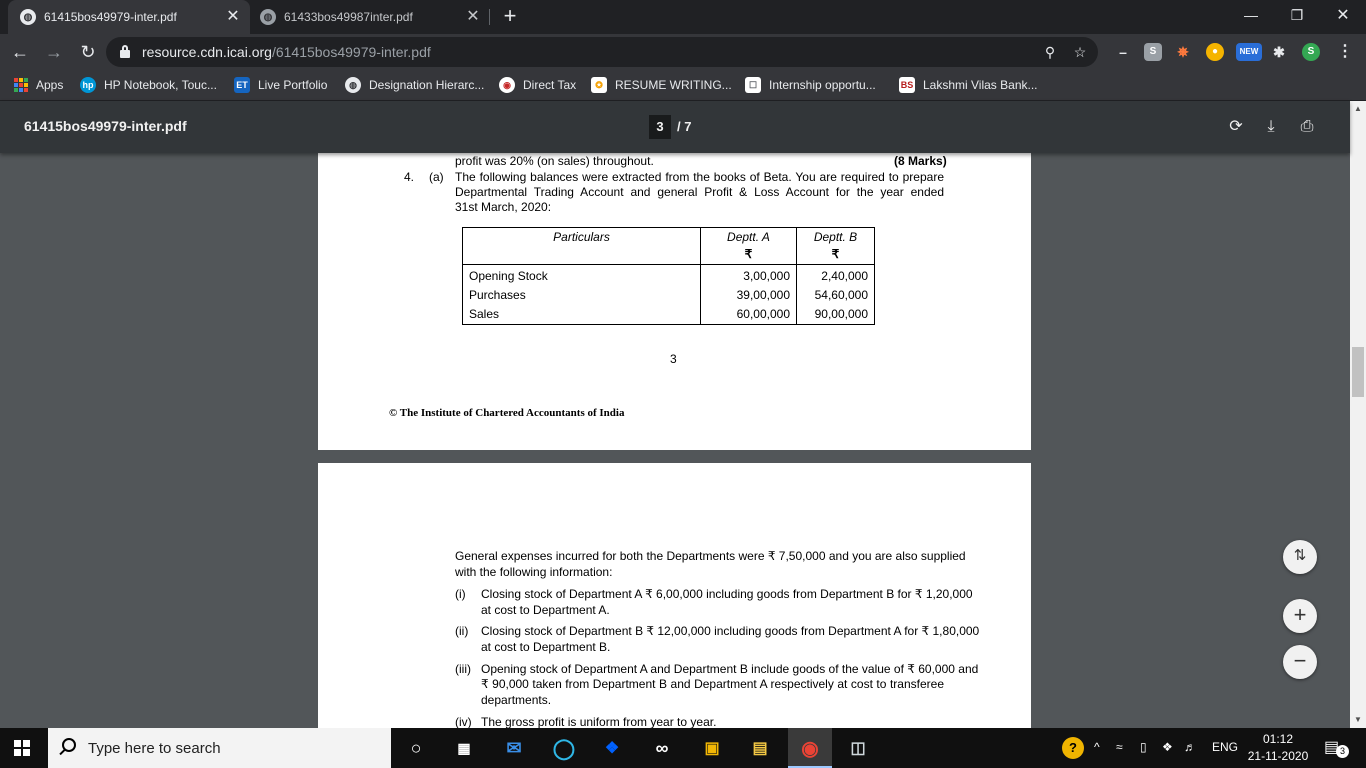 This screenshot has width=1366, height=768. I want to click on bookmark-label: Direct Tax, so click(550, 85).